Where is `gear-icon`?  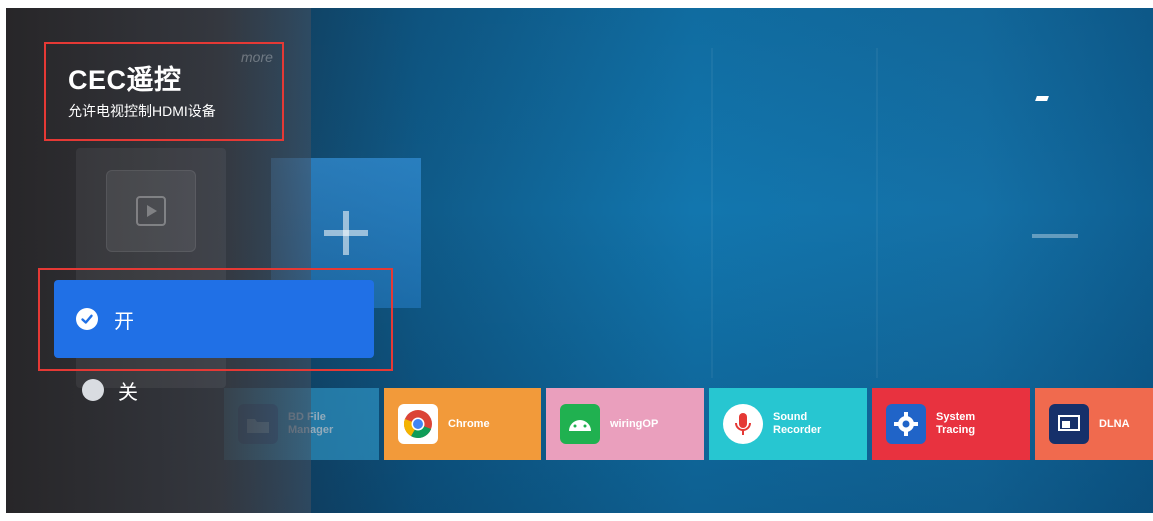 gear-icon is located at coordinates (906, 424).